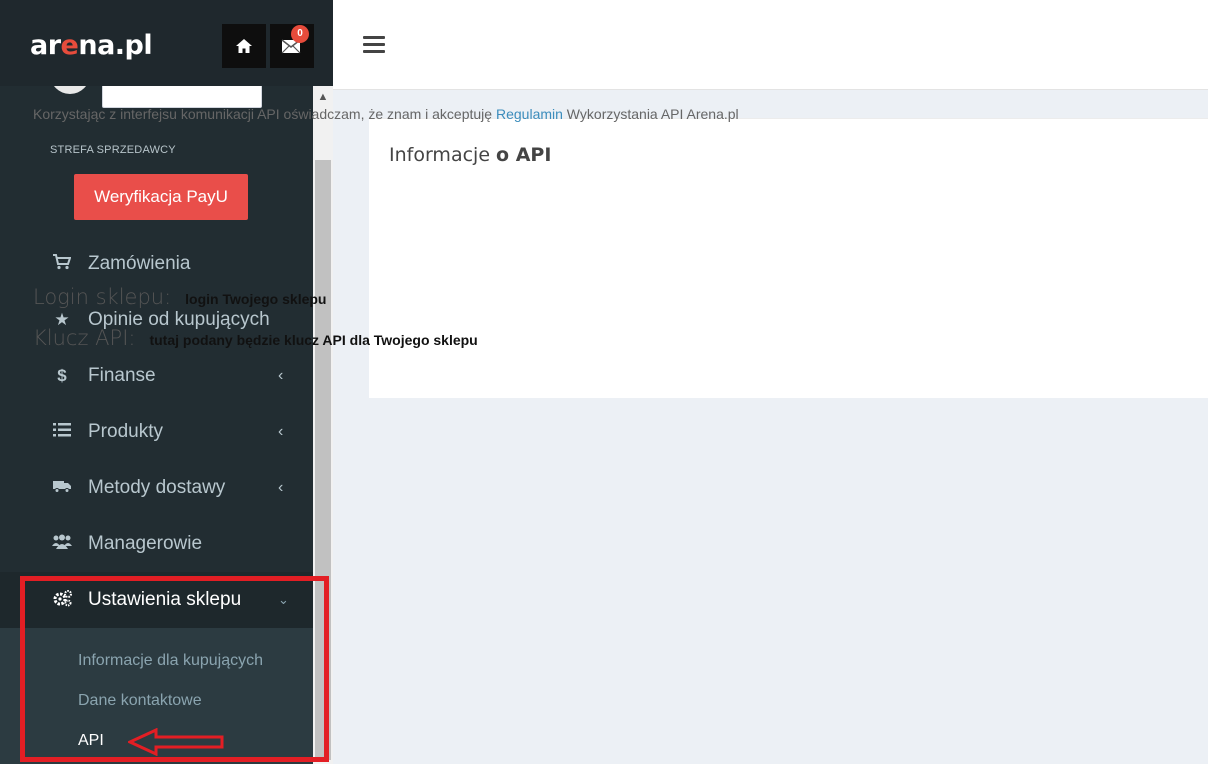 The image size is (1208, 764). What do you see at coordinates (62, 432) in the screenshot?
I see `list-icon` at bounding box center [62, 432].